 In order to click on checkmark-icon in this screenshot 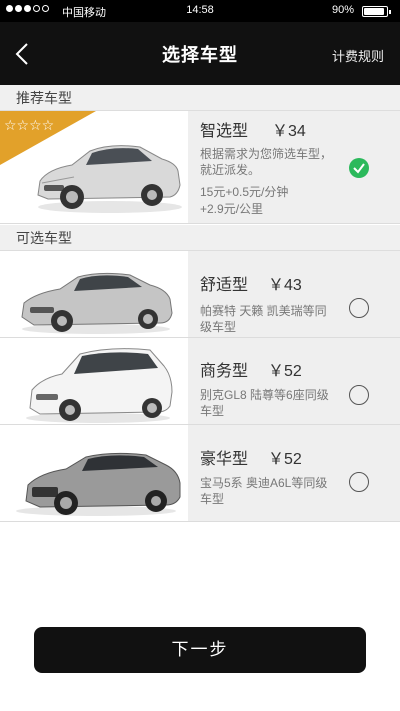, I will do `click(359, 168)`.